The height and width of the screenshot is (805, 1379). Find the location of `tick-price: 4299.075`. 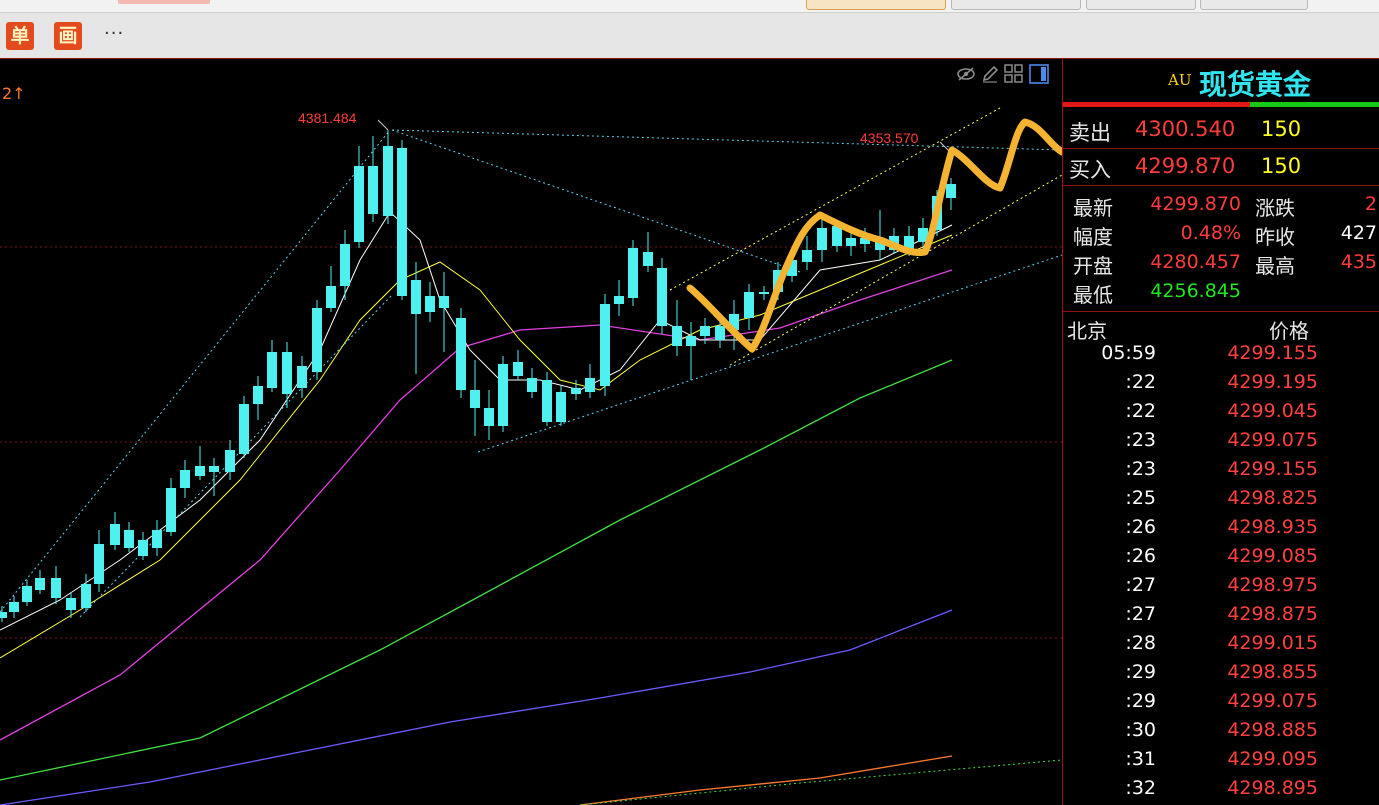

tick-price: 4299.075 is located at coordinates (1272, 701).